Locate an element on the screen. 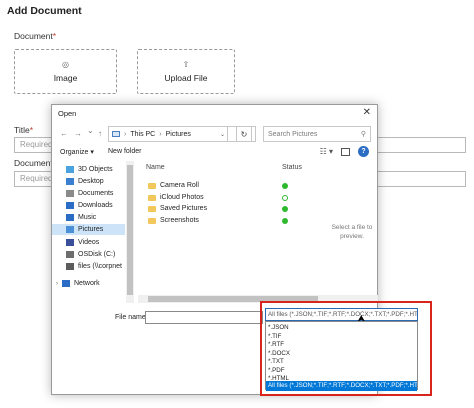 Image resolution: width=474 pixels, height=408 pixels. synced-status-icon is located at coordinates (285, 198).